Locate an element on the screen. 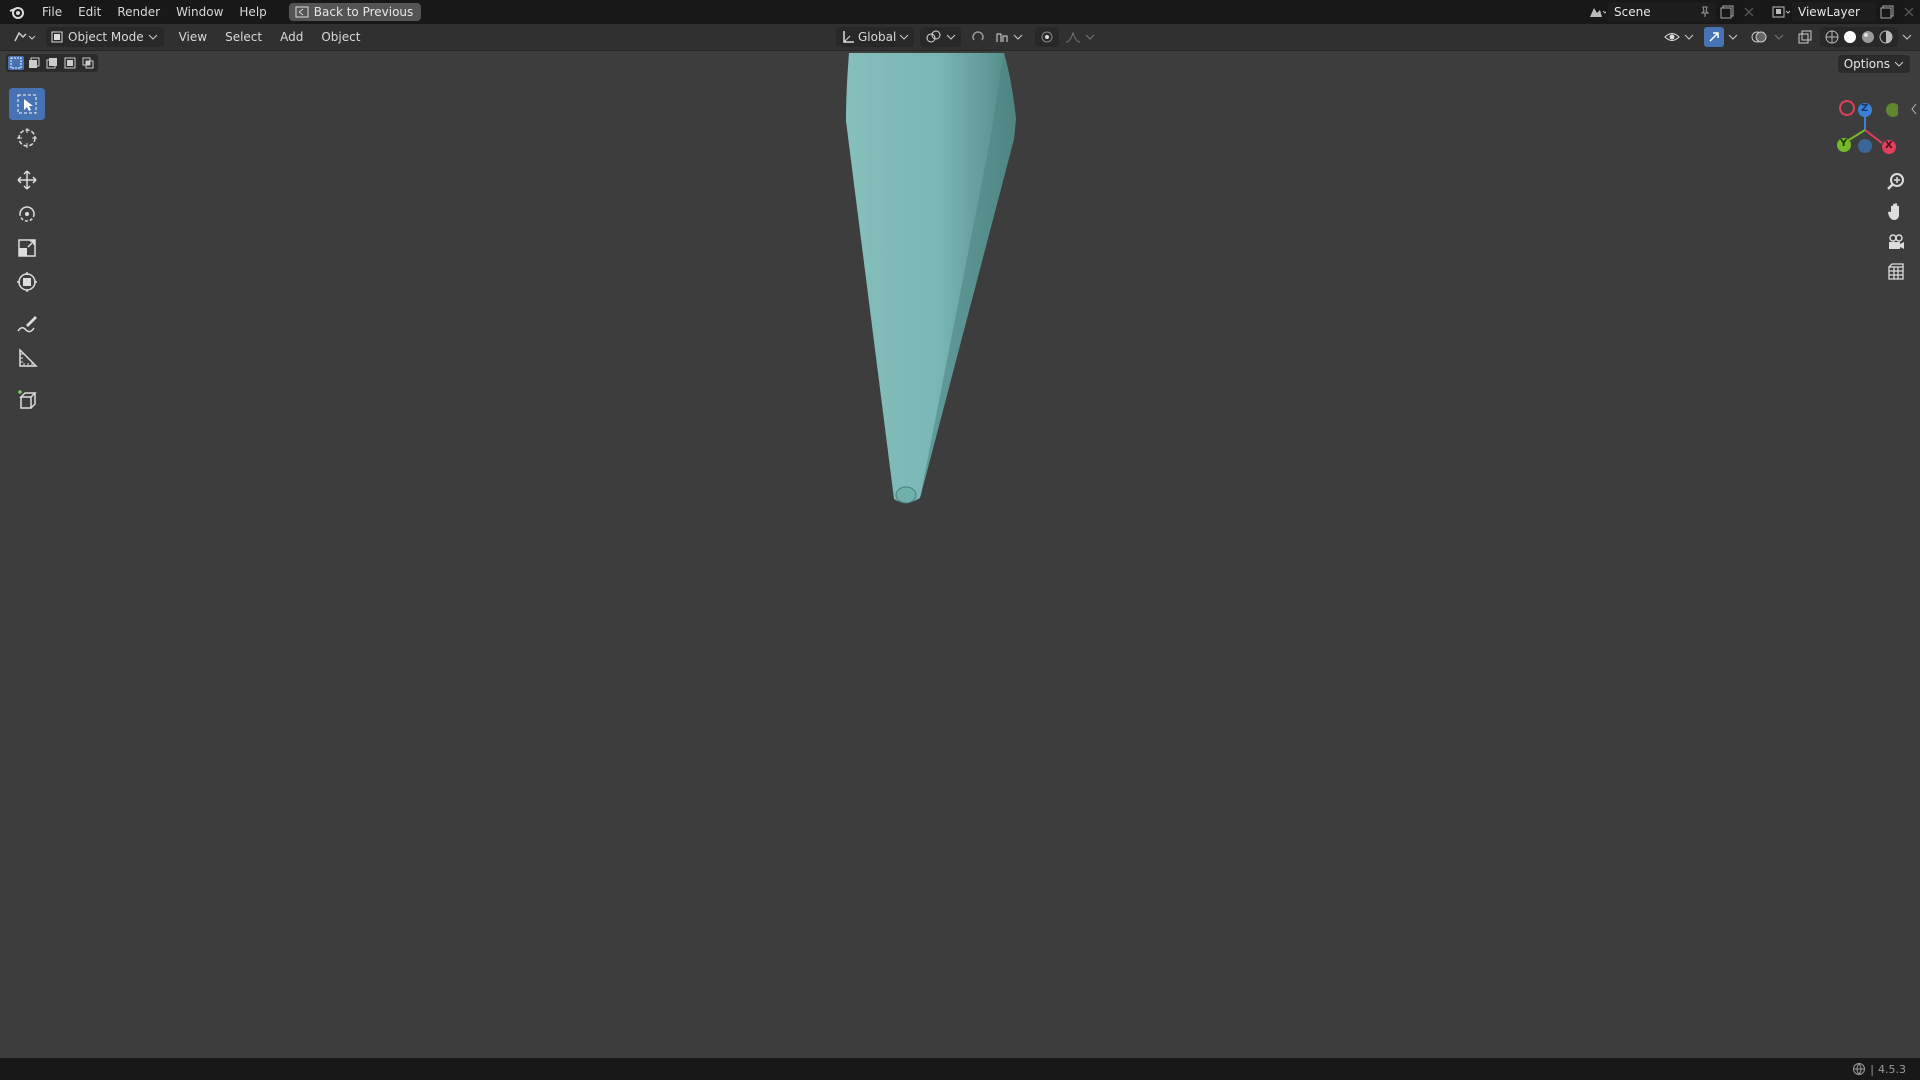 The image size is (1920, 1080). menu-edit: Edit is located at coordinates (89, 12).